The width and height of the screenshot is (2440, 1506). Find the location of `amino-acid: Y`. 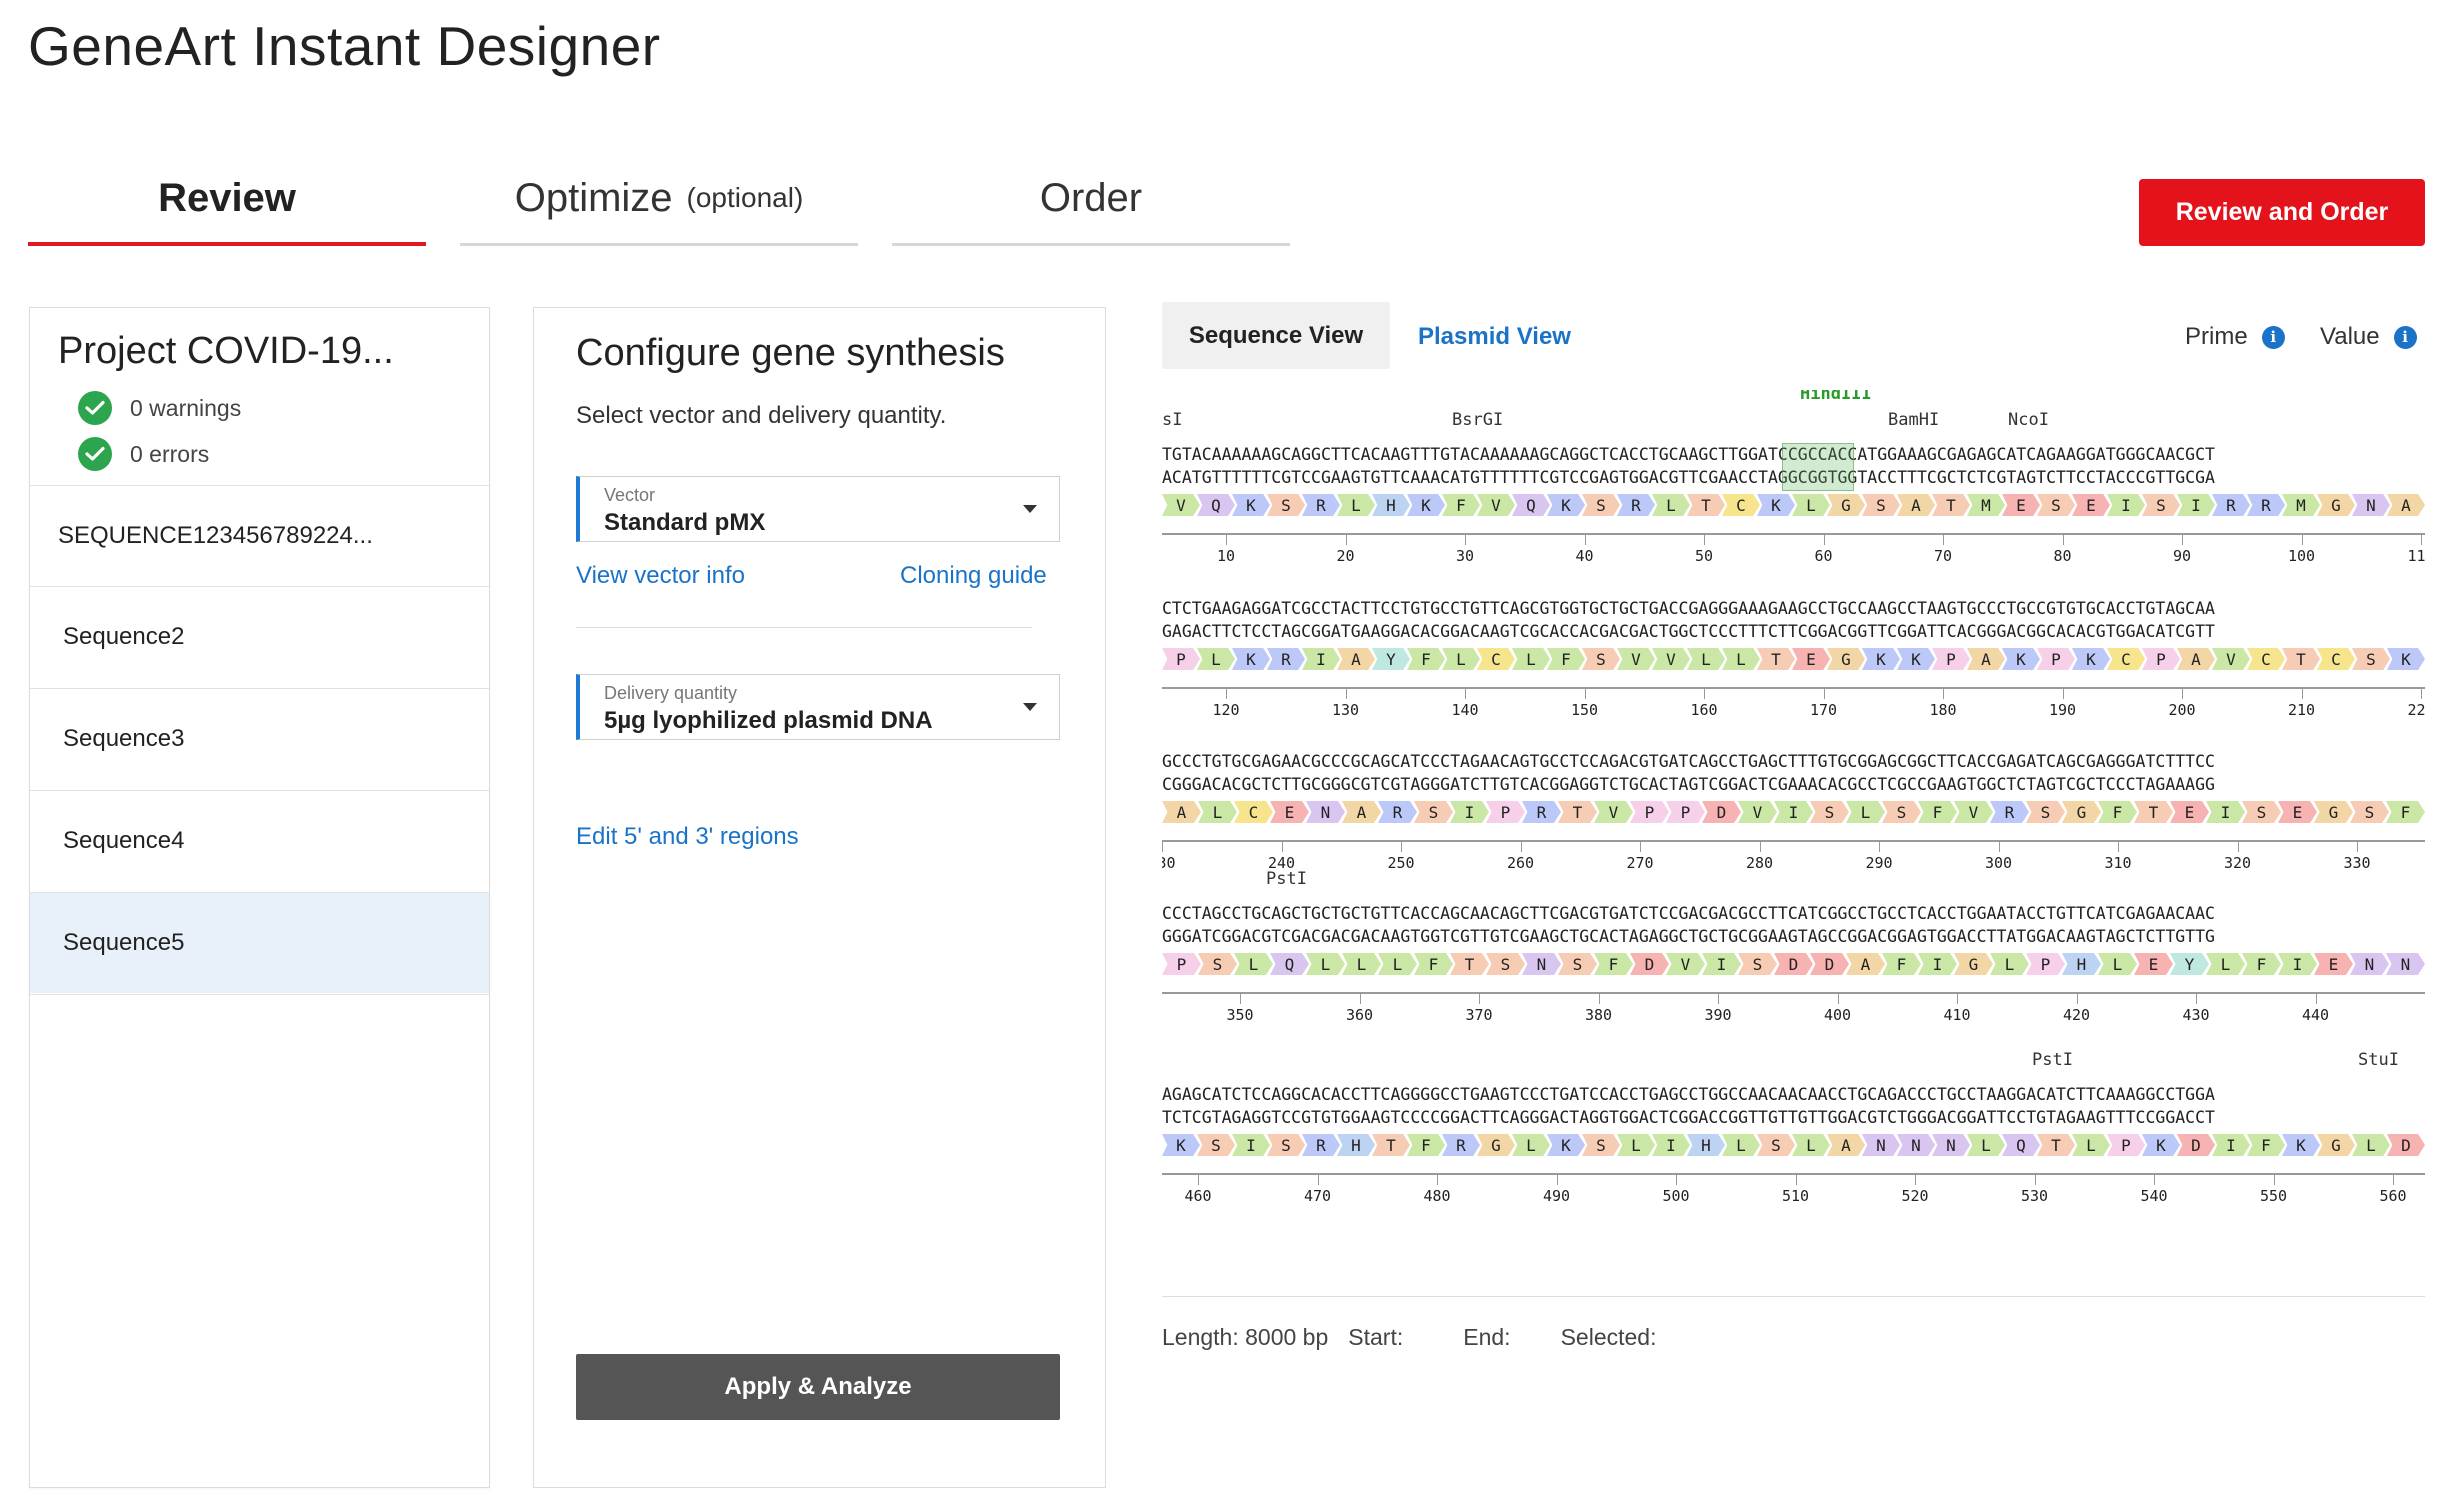

amino-acid: Y is located at coordinates (2189, 964).